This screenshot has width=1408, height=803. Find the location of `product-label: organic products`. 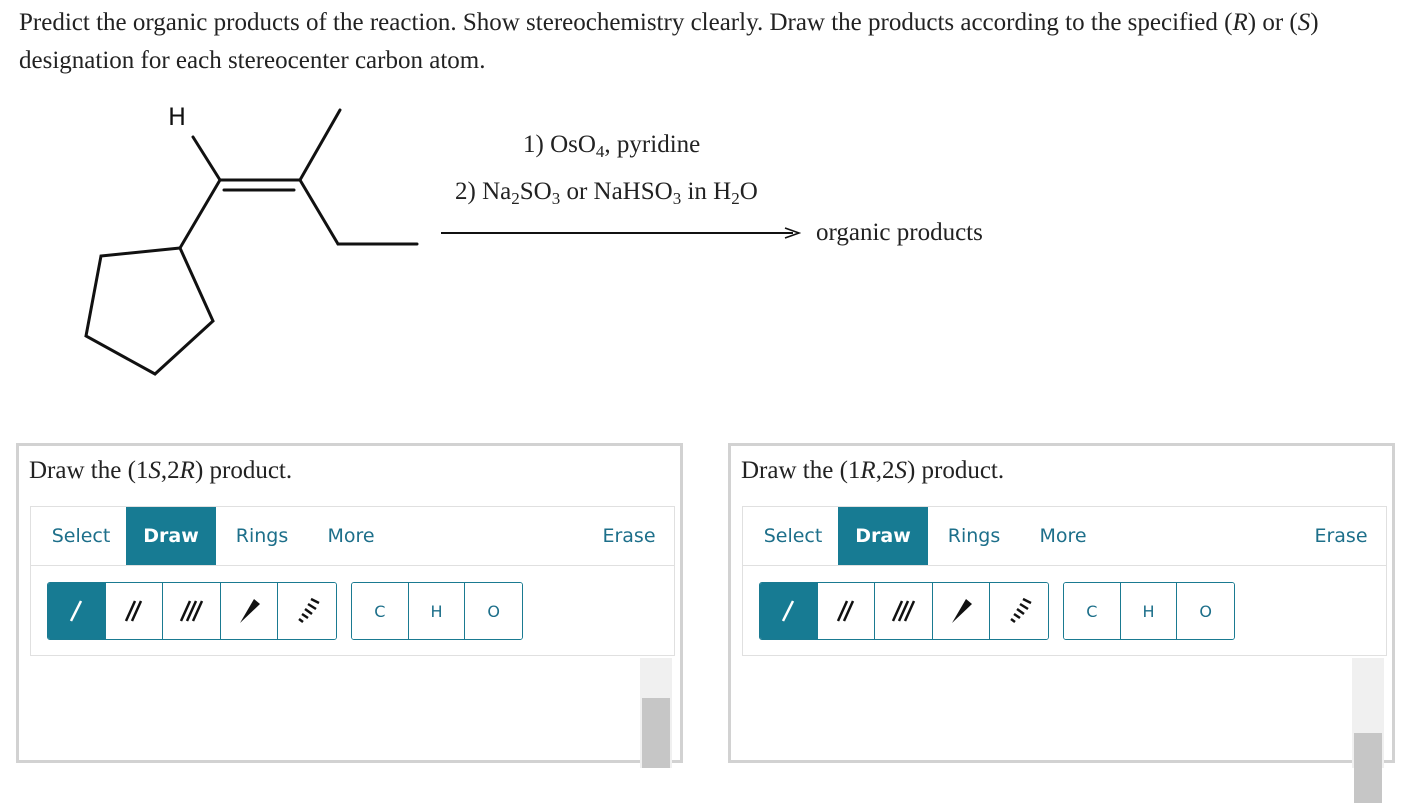

product-label: organic products is located at coordinates (899, 232).